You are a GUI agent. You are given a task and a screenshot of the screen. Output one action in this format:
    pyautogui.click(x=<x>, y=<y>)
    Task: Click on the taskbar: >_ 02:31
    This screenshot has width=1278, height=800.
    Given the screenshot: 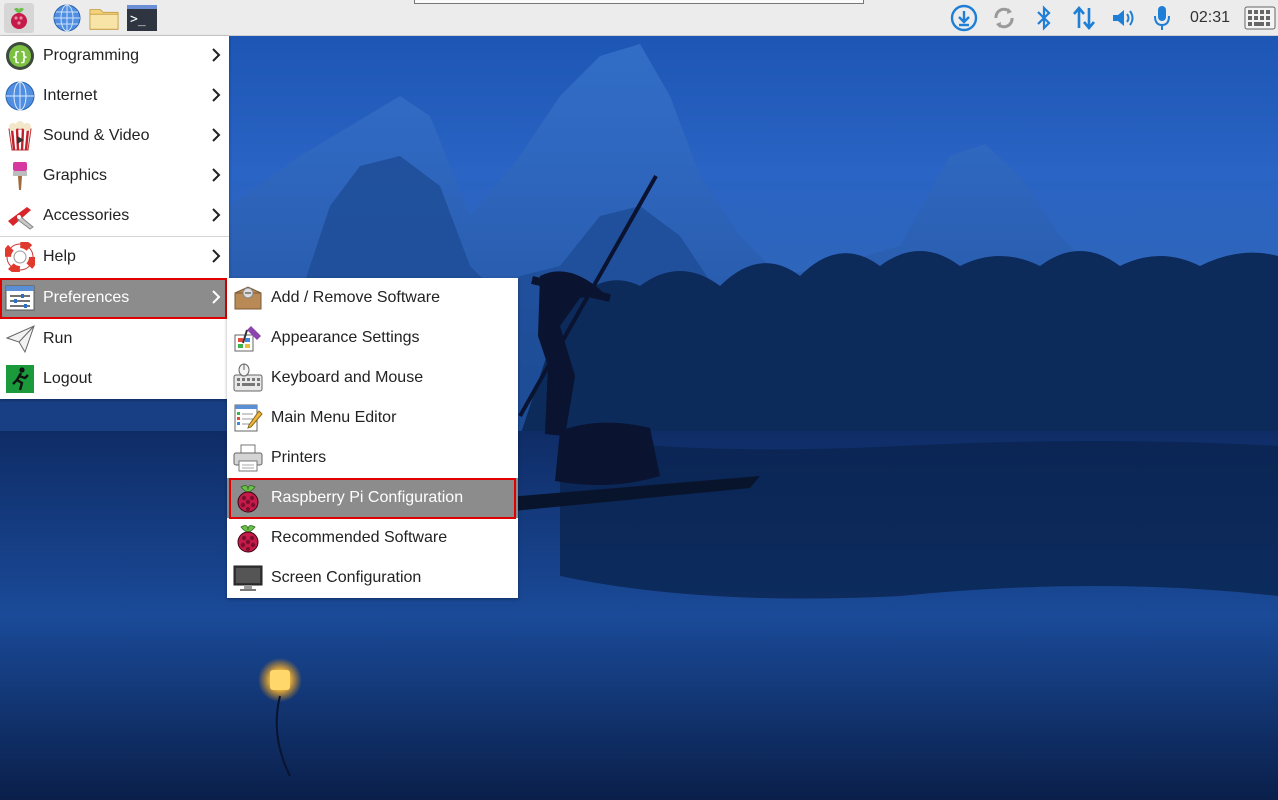 What is the action you would take?
    pyautogui.click(x=639, y=18)
    